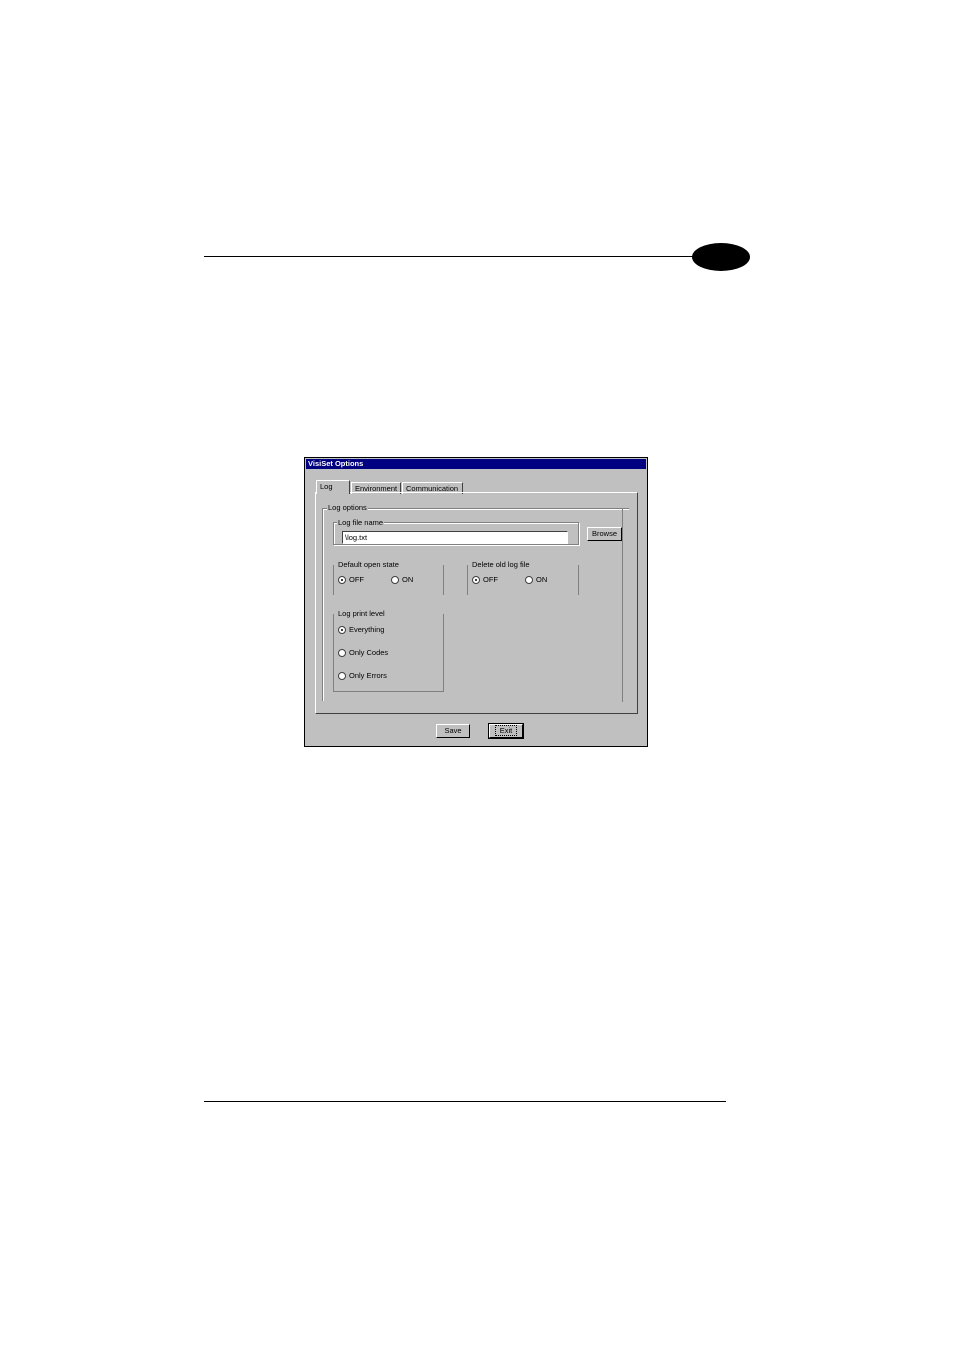  I want to click on delete-old-off-radio: OFF, so click(485, 579).